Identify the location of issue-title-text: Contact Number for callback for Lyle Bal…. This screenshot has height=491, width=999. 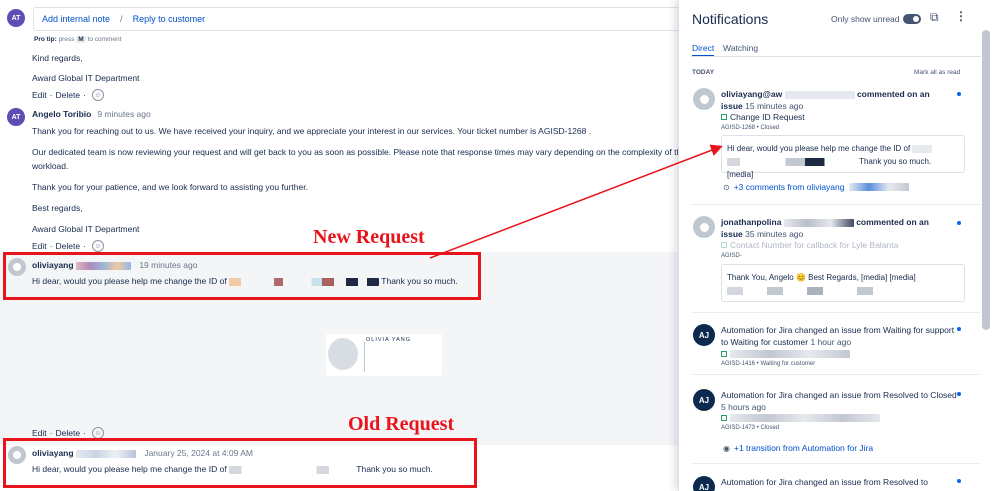
(814, 245).